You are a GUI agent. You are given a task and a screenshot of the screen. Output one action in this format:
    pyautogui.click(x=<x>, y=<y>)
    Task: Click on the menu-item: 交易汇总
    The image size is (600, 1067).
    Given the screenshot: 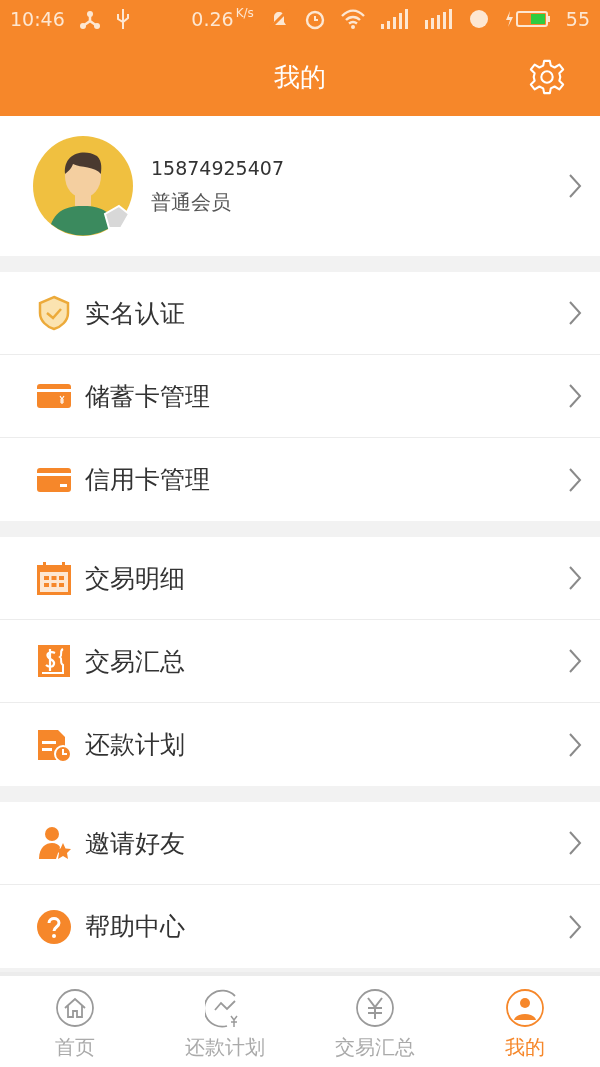 What is the action you would take?
    pyautogui.click(x=300, y=661)
    